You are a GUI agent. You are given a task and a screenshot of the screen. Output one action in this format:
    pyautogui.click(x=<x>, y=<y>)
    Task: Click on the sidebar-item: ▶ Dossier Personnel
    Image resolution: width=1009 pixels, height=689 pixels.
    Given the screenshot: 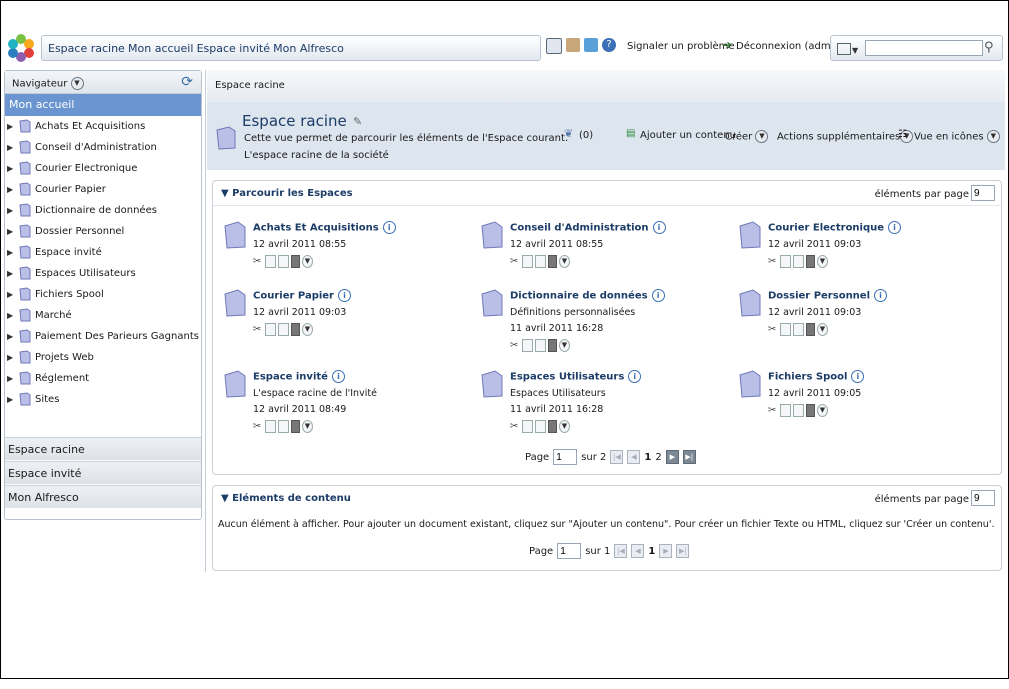 What is the action you would take?
    pyautogui.click(x=103, y=231)
    